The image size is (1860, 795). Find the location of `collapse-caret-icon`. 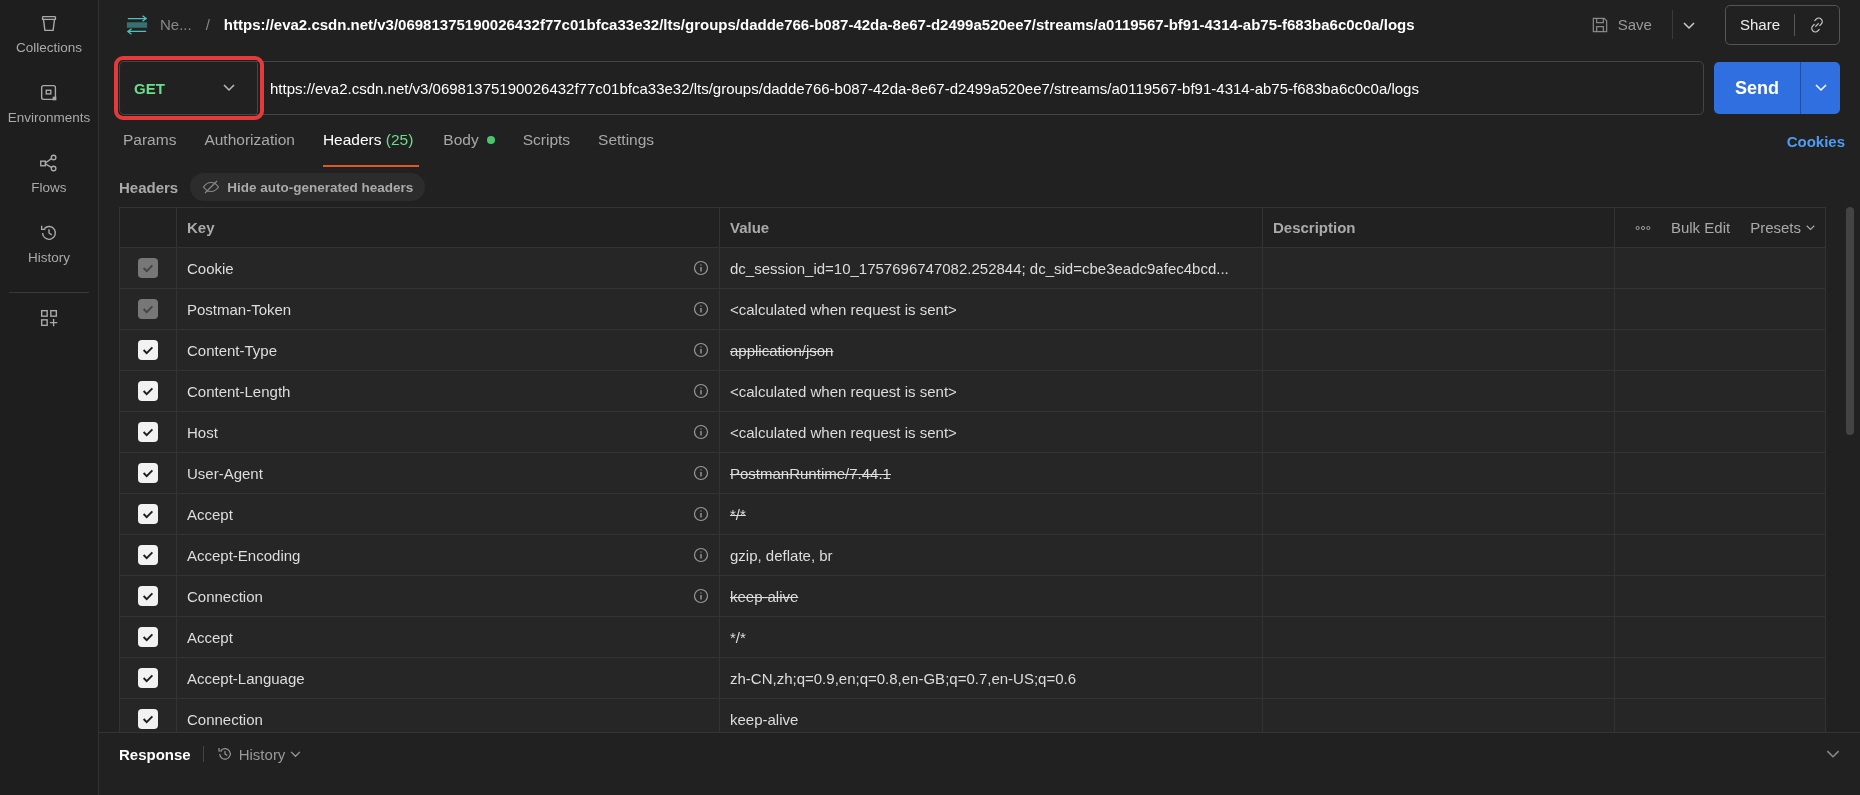

collapse-caret-icon is located at coordinates (1833, 754).